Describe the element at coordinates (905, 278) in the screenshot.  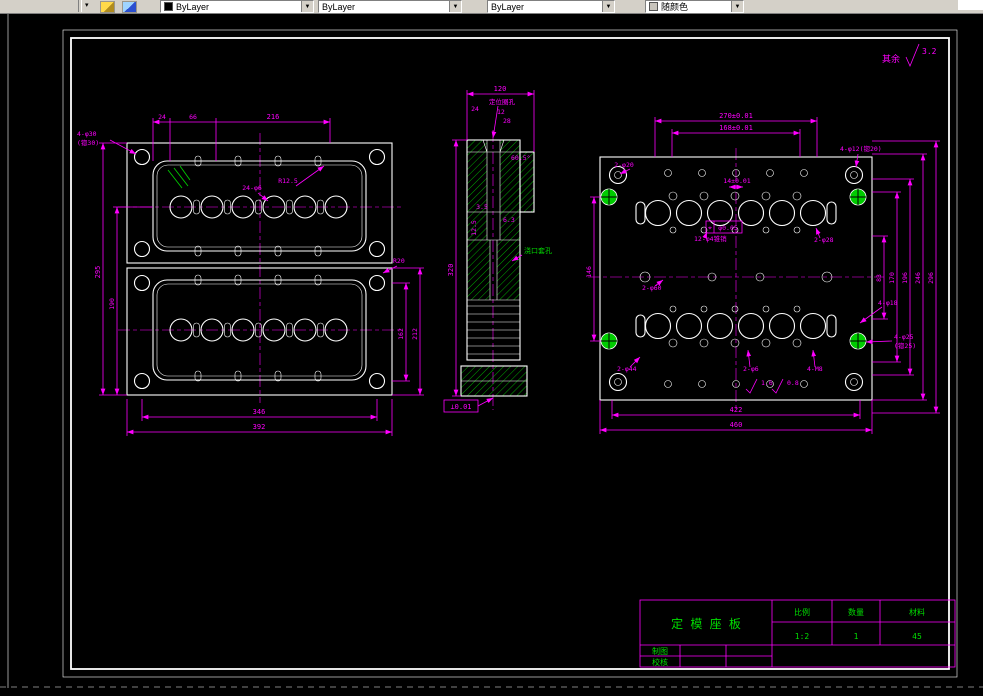
I see `dim-196: 196` at that location.